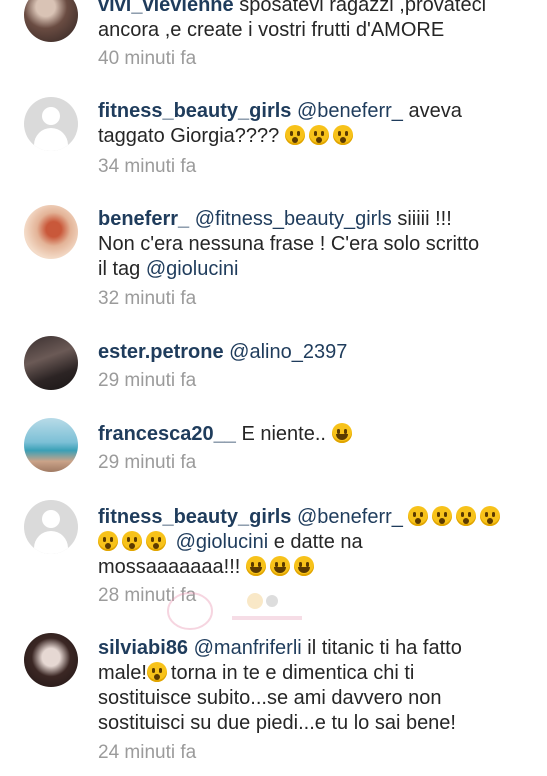  What do you see at coordinates (280, 434) in the screenshot?
I see `comment-body: E niente..` at bounding box center [280, 434].